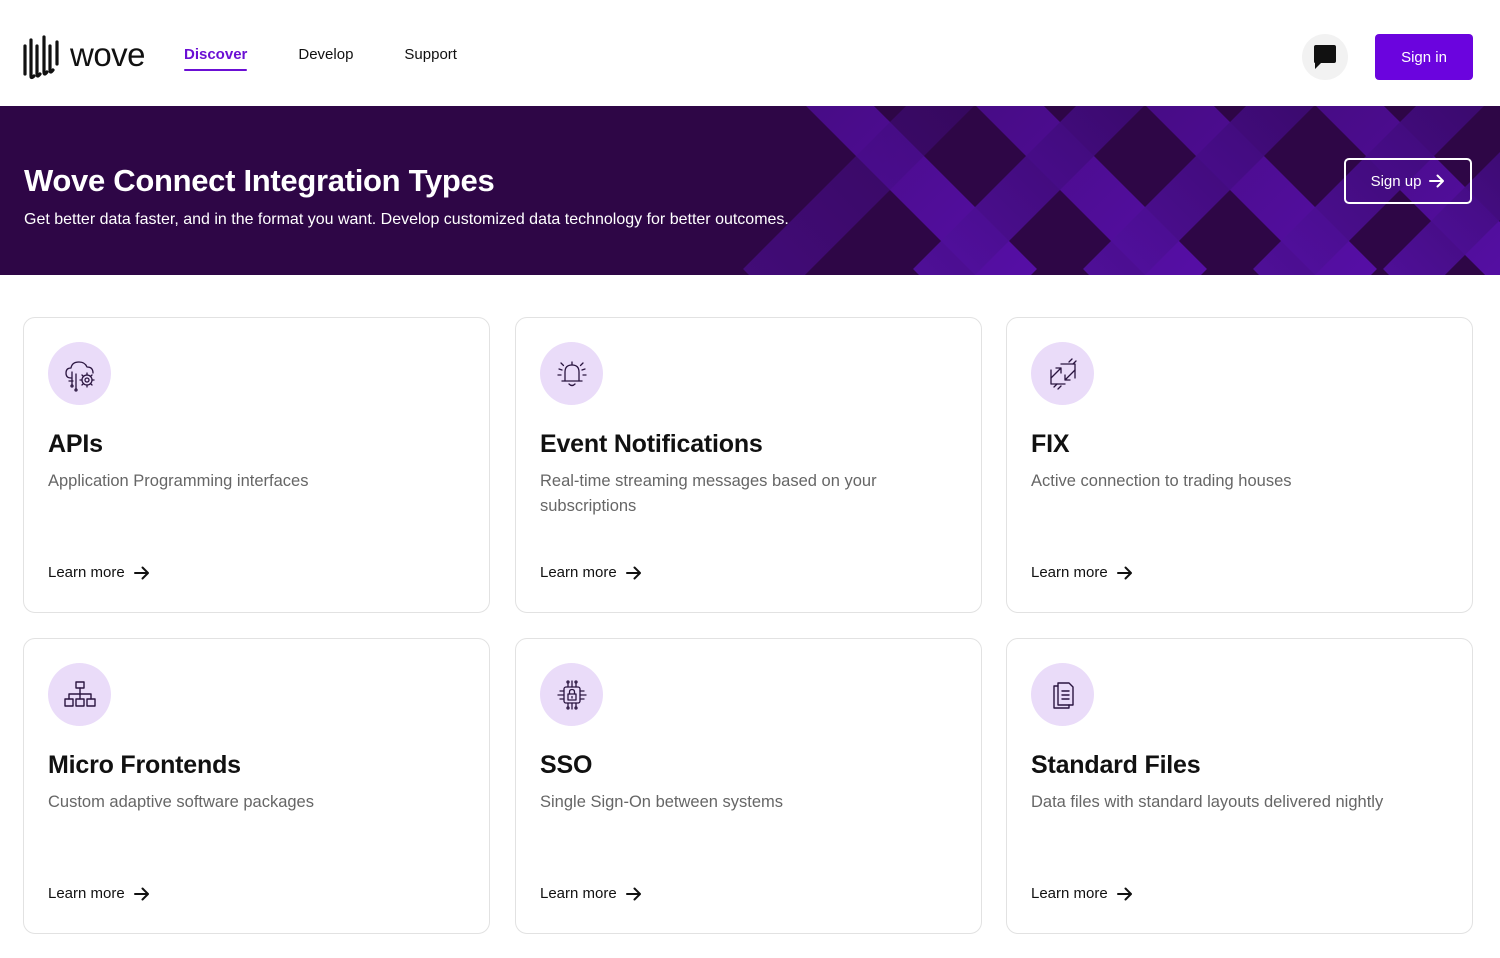 This screenshot has height=958, width=1500. What do you see at coordinates (1424, 57) in the screenshot?
I see `sign-in-button: Sign in` at bounding box center [1424, 57].